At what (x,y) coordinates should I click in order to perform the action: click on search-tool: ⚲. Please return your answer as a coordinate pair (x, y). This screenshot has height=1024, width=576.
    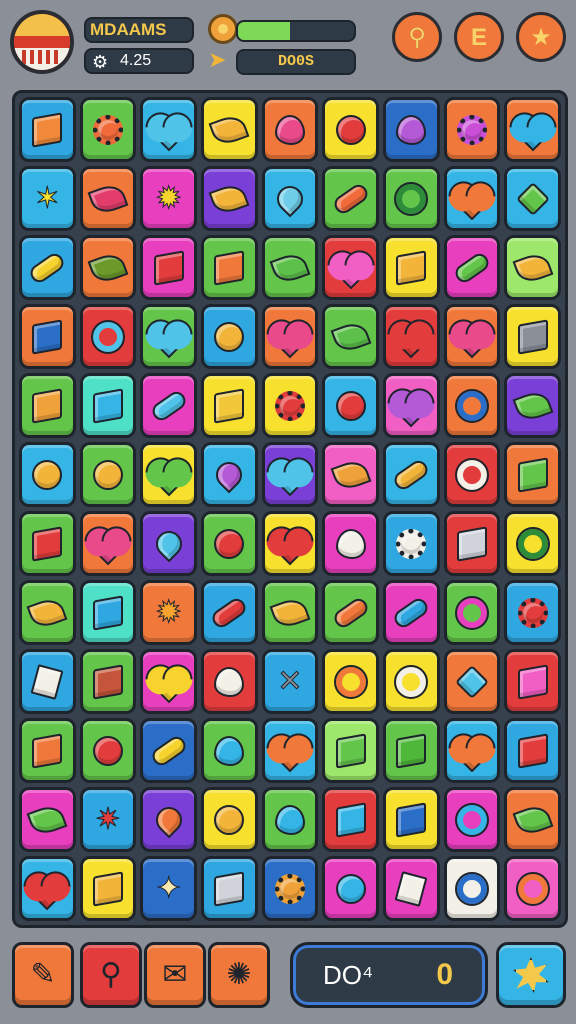
    Looking at the image, I should click on (111, 975).